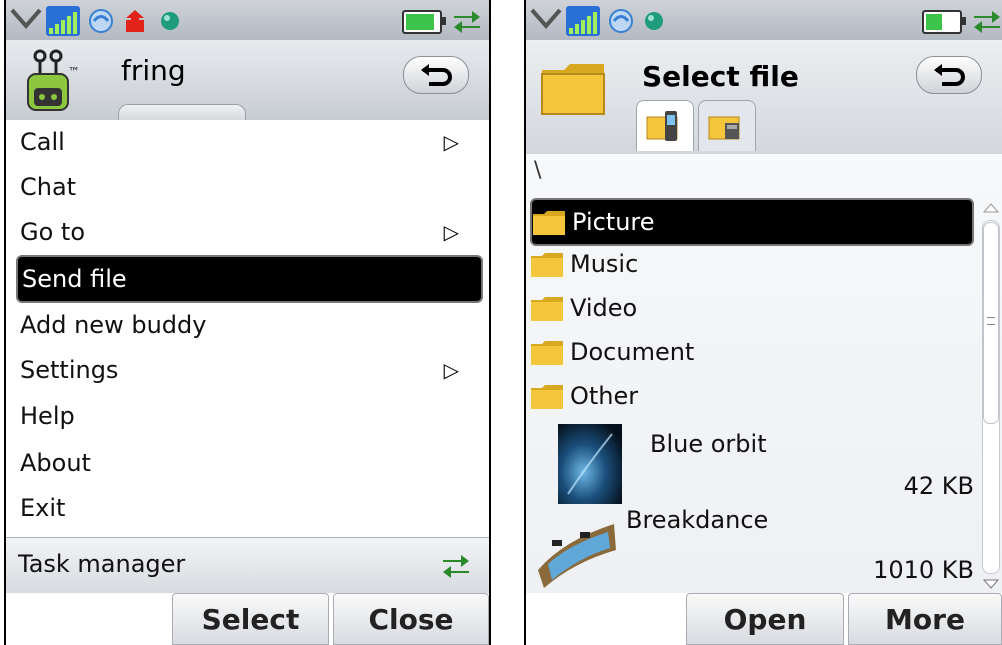 The height and width of the screenshot is (645, 1002). I want to click on scroll-up-icon, so click(991, 208).